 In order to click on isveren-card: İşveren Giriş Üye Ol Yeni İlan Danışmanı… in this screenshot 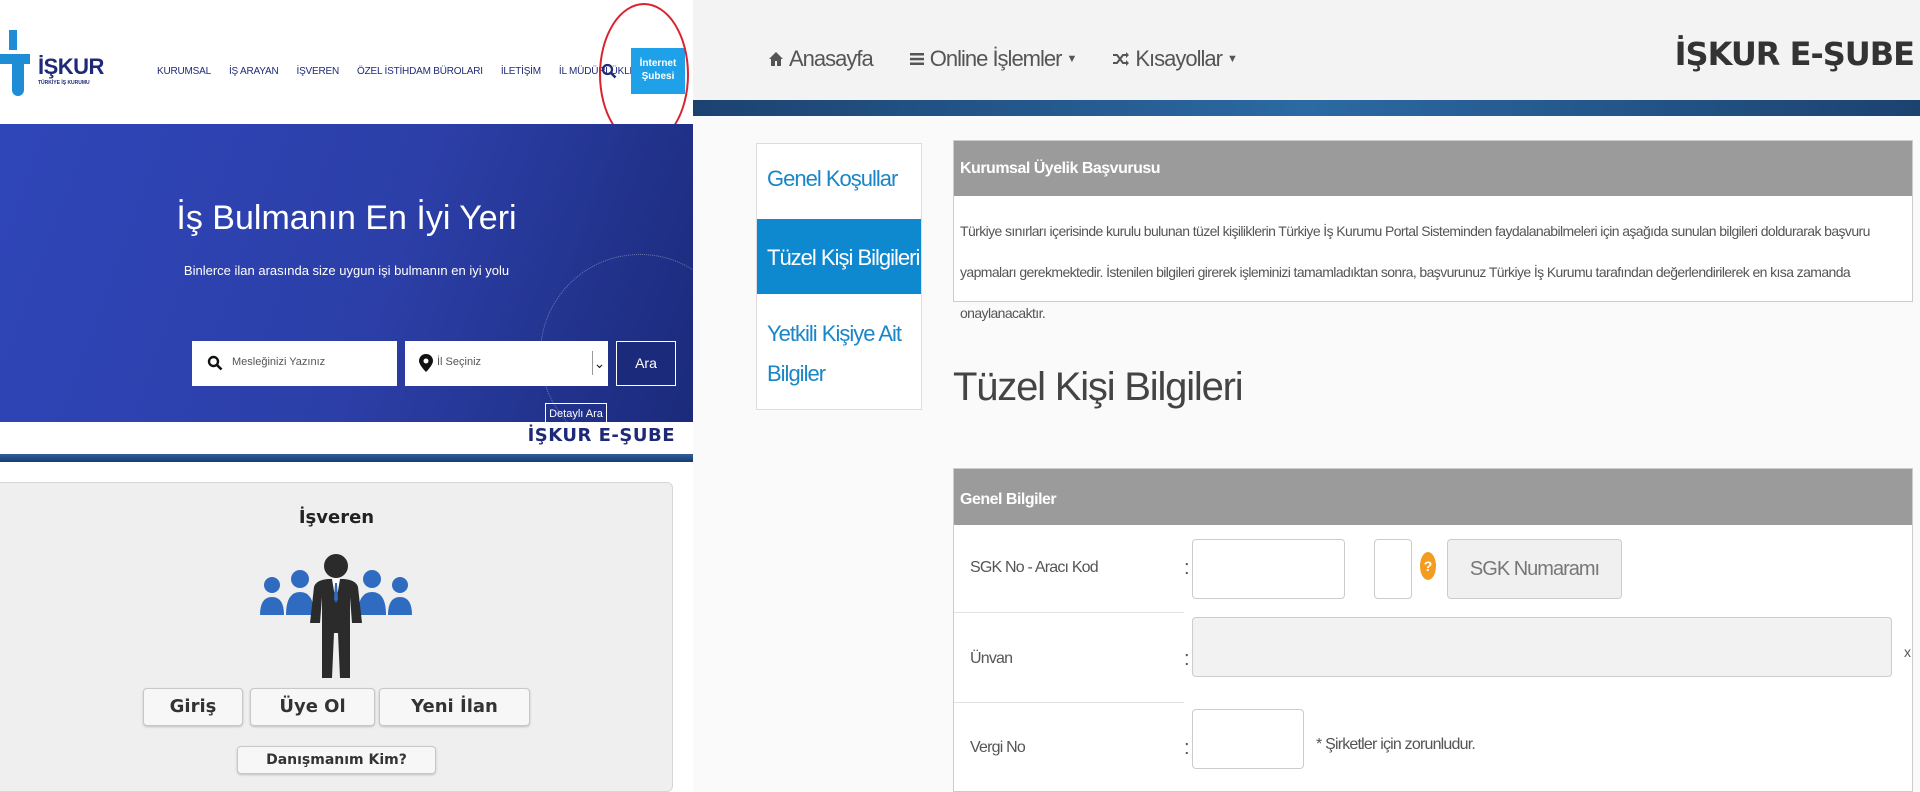, I will do `click(336, 637)`.